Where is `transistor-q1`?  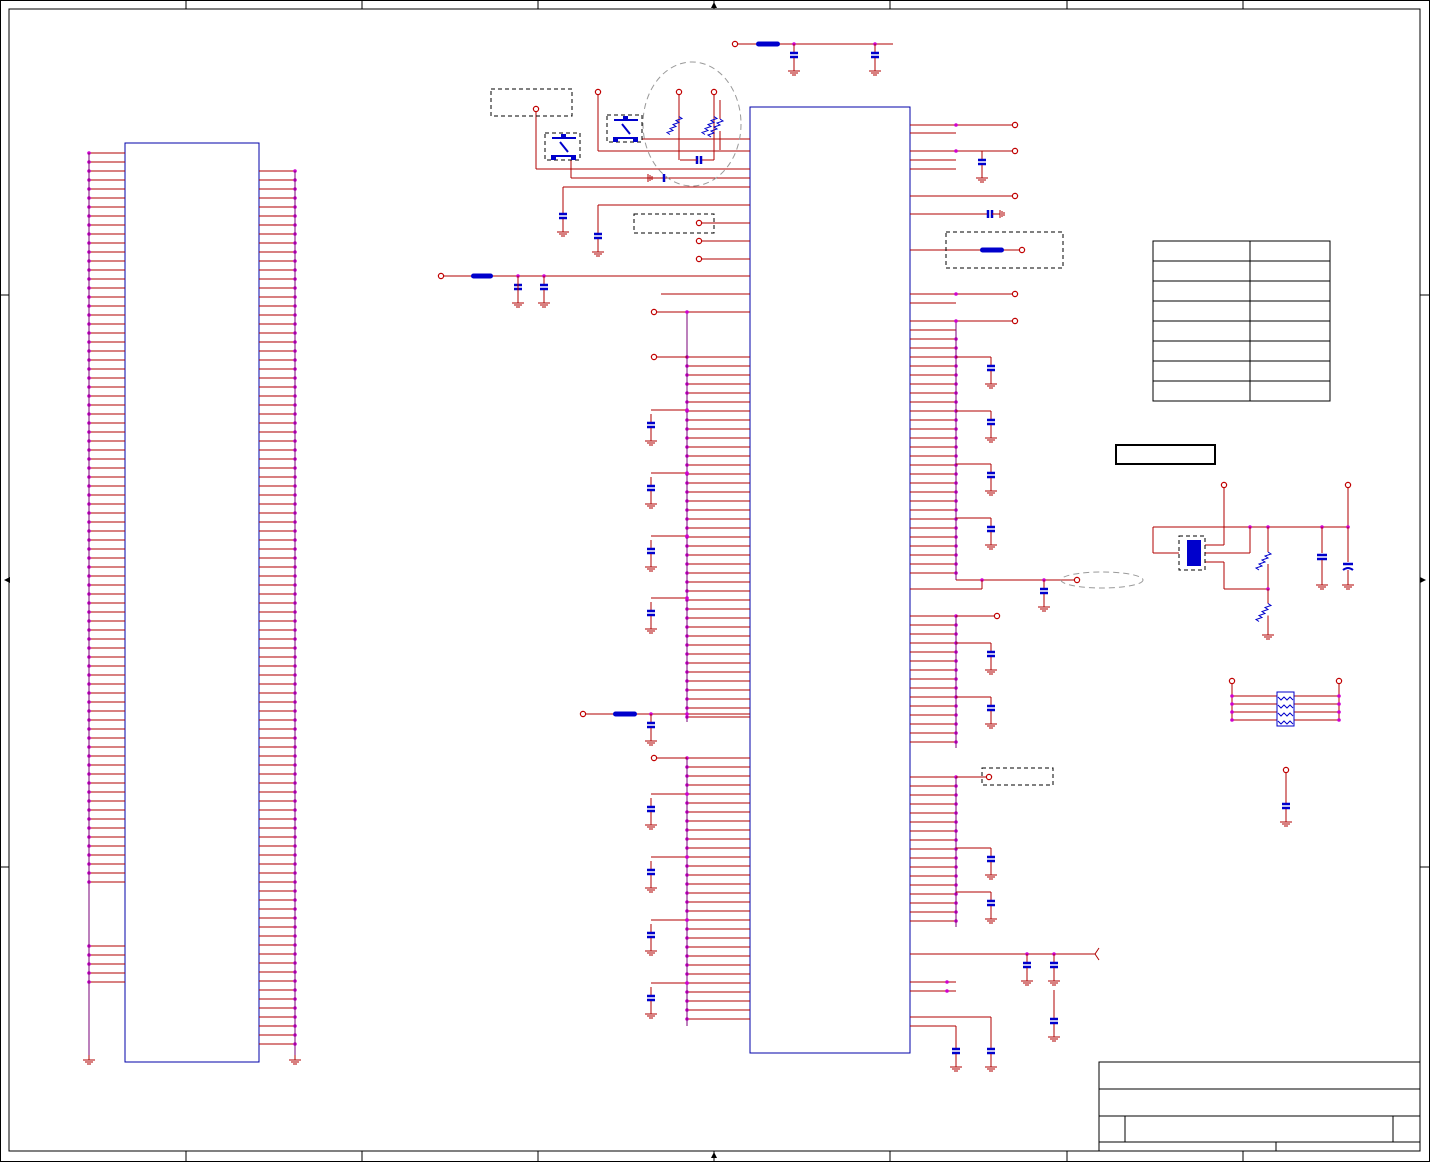
transistor-q1 is located at coordinates (562, 146).